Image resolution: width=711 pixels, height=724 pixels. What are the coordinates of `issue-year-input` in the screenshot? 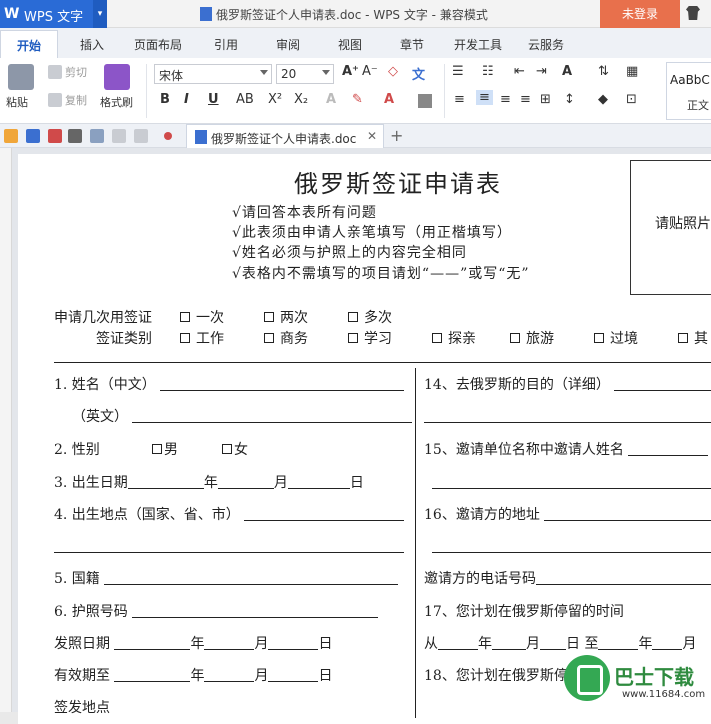 It's located at (152, 643).